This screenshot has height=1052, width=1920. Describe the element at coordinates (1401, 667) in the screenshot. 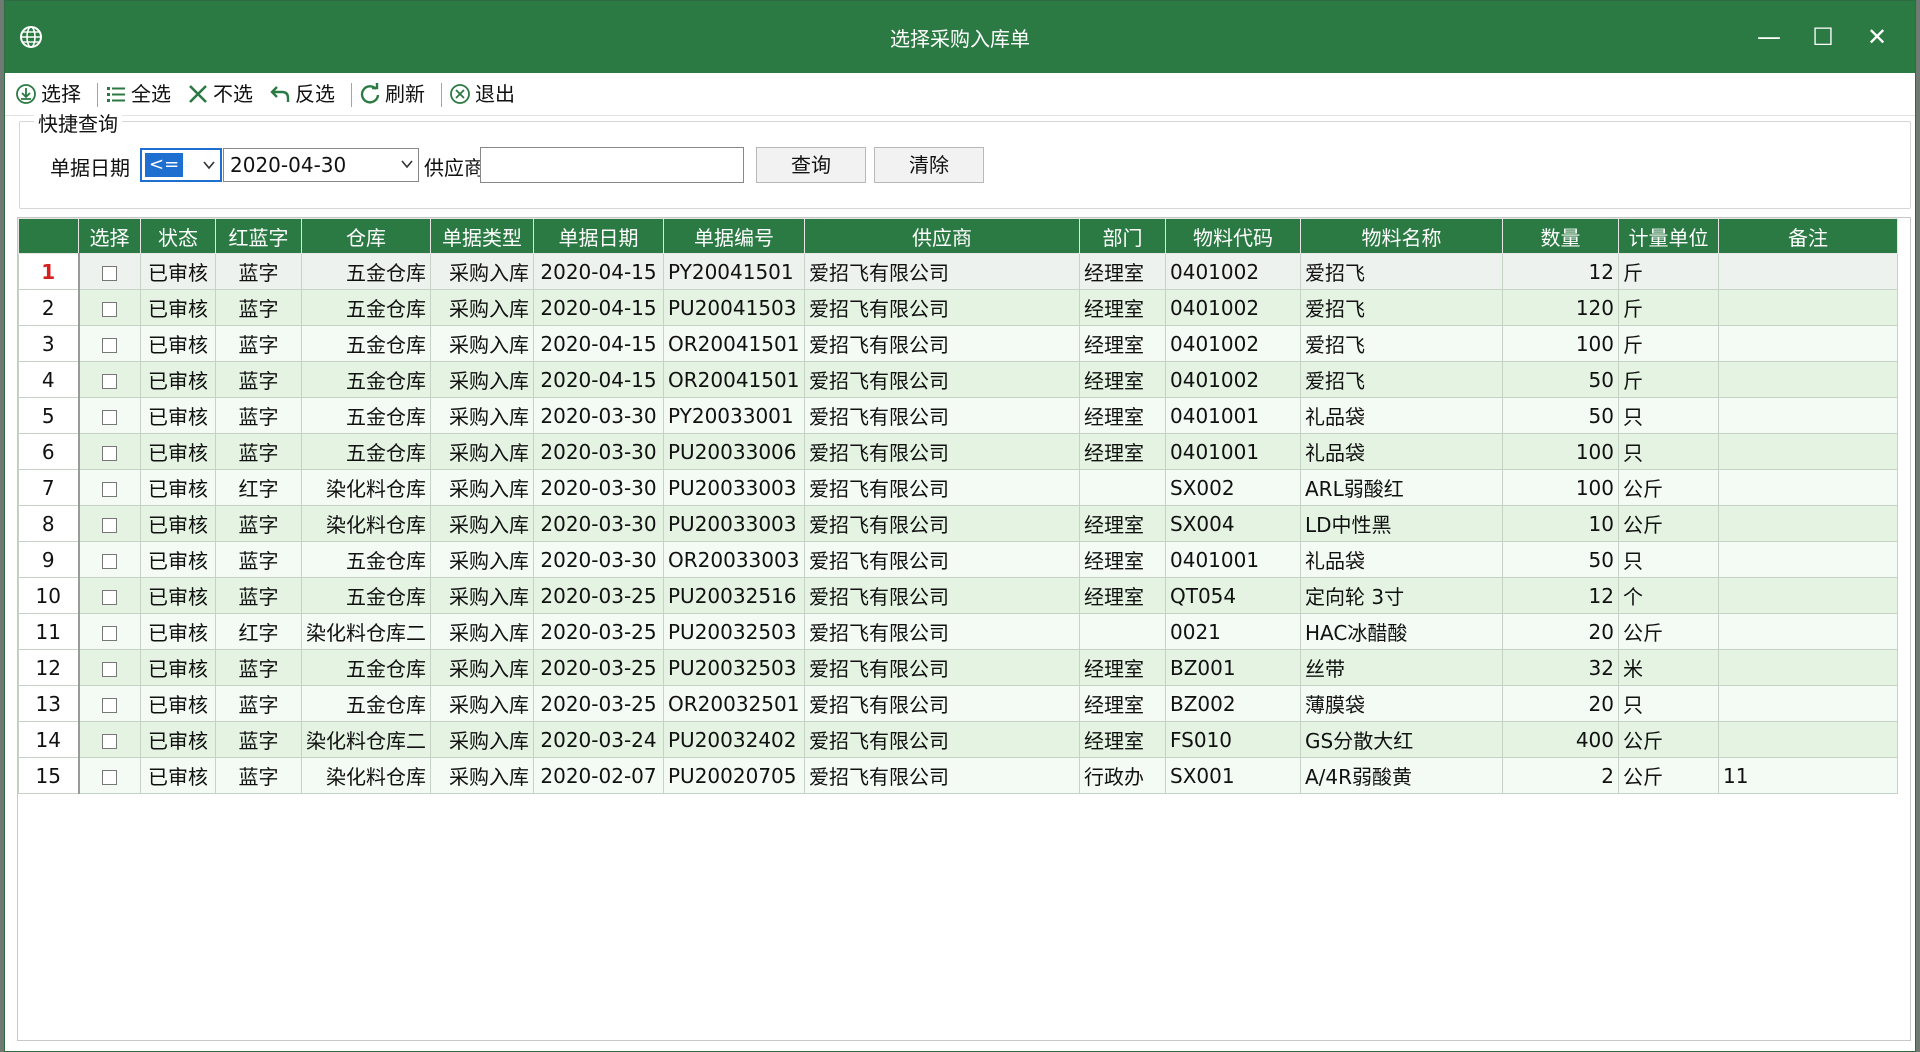

I see `cell-item-name: 丝带` at that location.